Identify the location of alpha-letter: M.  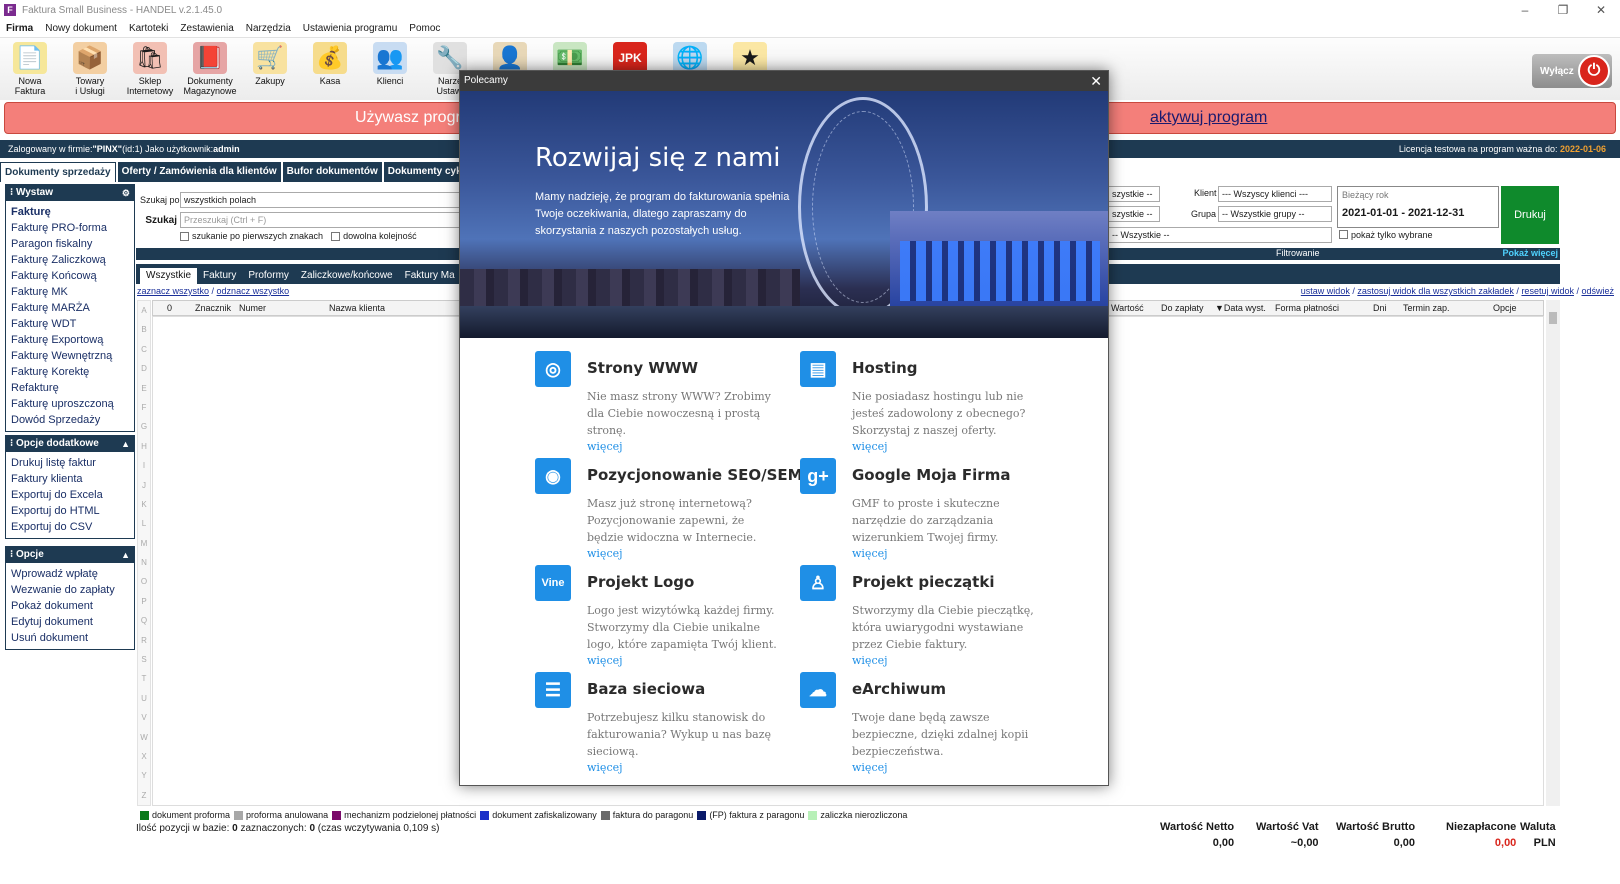
(144, 543).